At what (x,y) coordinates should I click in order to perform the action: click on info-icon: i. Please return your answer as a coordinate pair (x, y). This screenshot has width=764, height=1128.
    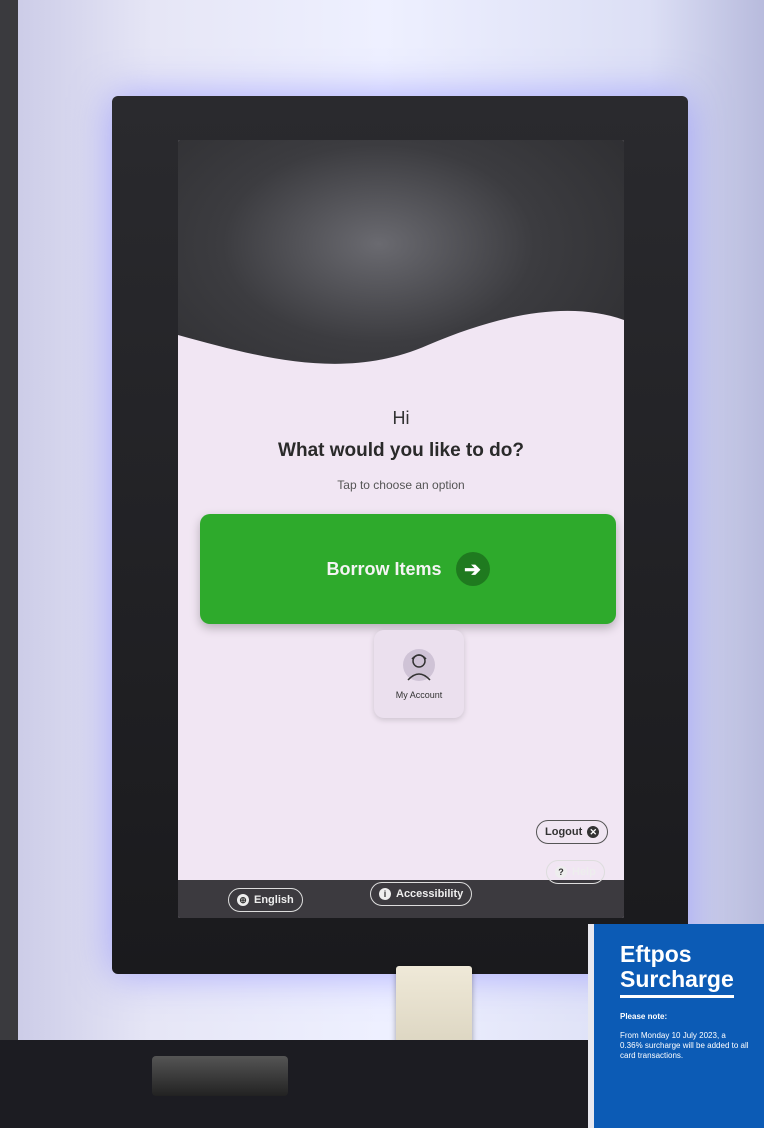
    Looking at the image, I should click on (385, 894).